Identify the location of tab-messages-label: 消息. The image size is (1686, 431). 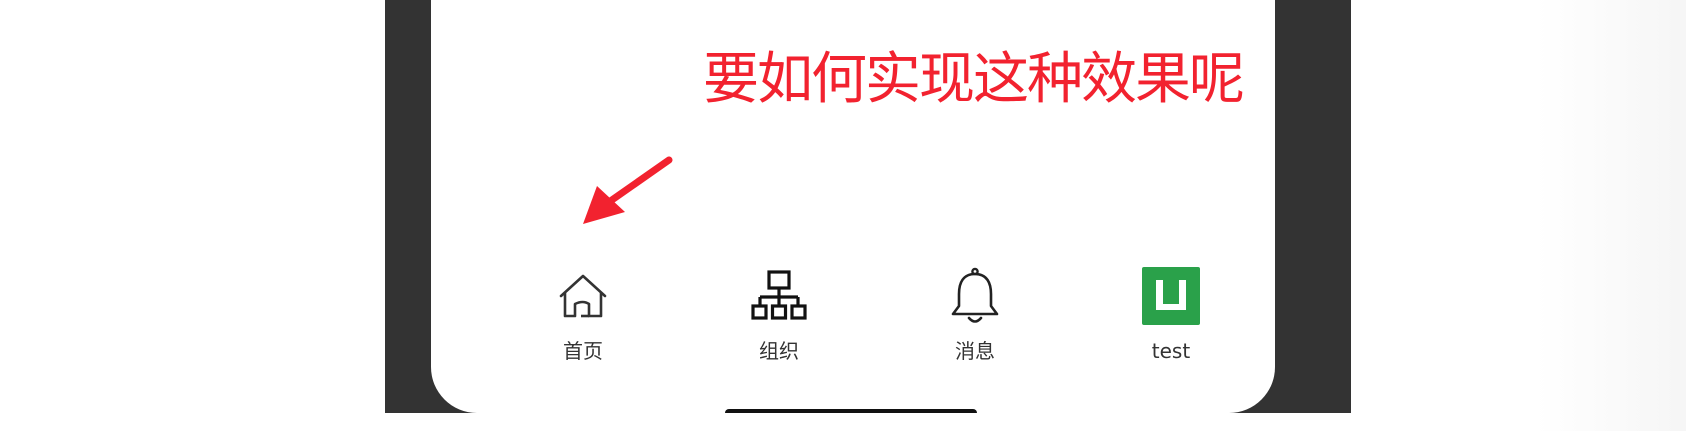
(975, 351).